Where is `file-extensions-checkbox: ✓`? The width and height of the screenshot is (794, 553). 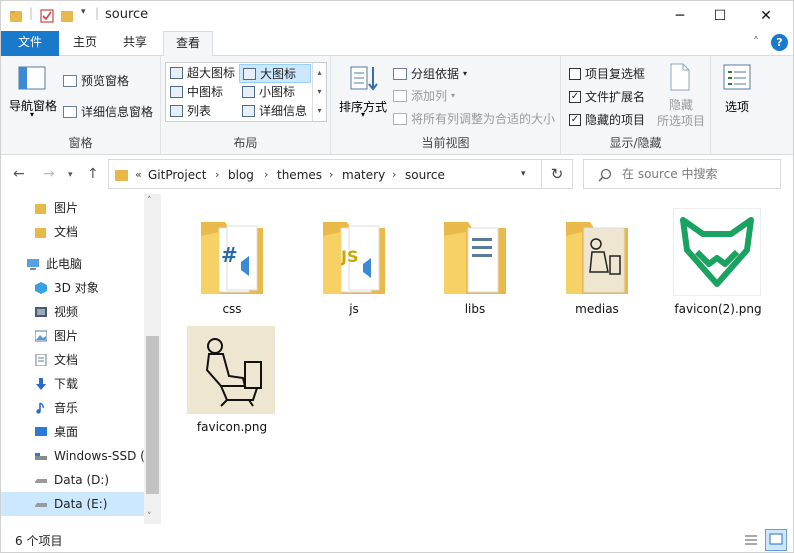
file-extensions-checkbox: ✓ is located at coordinates (575, 96).